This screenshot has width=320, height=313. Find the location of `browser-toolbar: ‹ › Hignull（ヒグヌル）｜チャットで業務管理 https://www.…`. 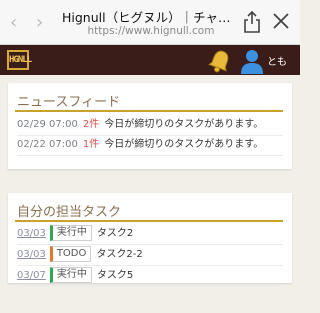

browser-toolbar: ‹ › Hignull（ヒグヌル）｜チャットで業務管理 https://www.… is located at coordinates (150, 22).